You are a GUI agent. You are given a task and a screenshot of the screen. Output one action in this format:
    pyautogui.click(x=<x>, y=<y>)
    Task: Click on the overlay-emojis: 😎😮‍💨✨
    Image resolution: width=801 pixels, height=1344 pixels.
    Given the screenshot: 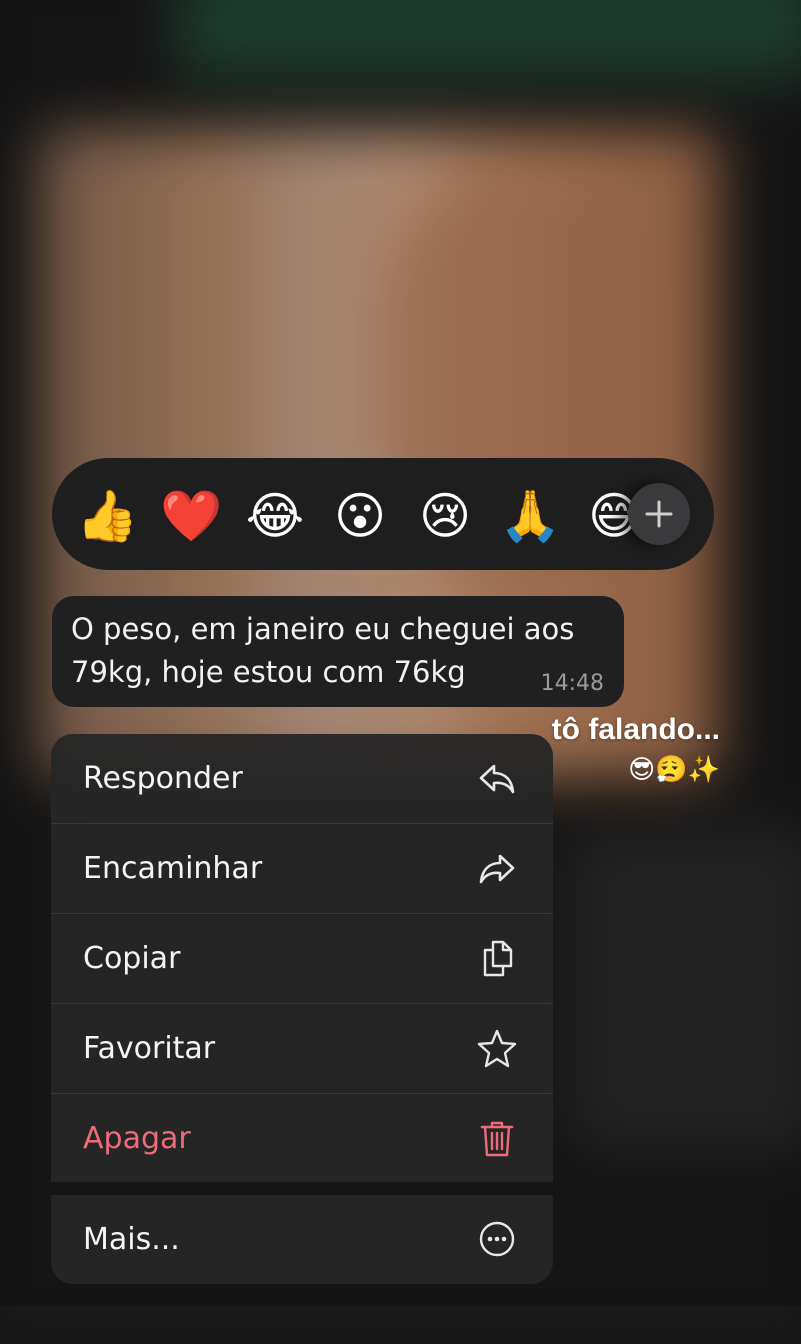 What is the action you would take?
    pyautogui.click(x=674, y=770)
    